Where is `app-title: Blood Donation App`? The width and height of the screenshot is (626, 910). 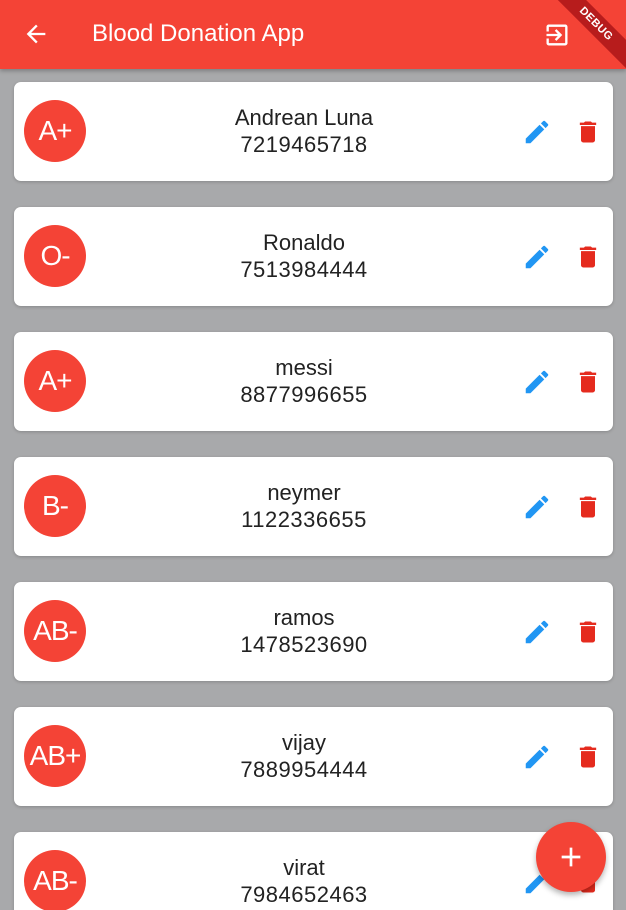 app-title: Blood Donation App is located at coordinates (198, 33).